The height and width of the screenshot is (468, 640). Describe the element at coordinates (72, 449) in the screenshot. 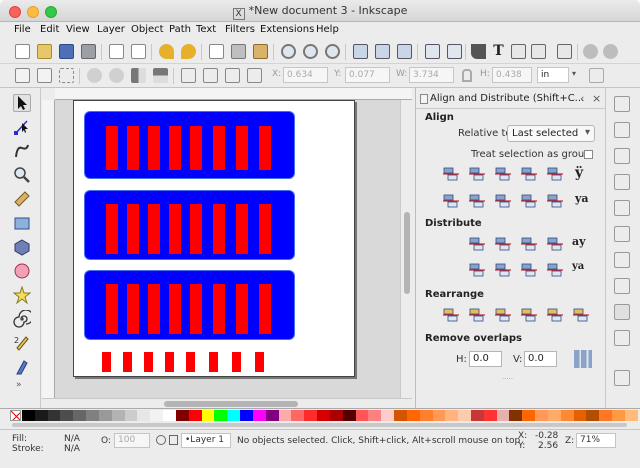

I see `stroke-value: N/A` at that location.